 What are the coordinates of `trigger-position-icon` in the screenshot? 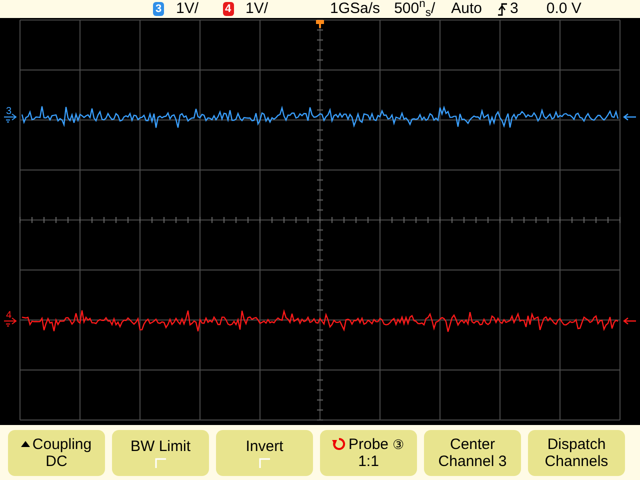 It's located at (320, 24).